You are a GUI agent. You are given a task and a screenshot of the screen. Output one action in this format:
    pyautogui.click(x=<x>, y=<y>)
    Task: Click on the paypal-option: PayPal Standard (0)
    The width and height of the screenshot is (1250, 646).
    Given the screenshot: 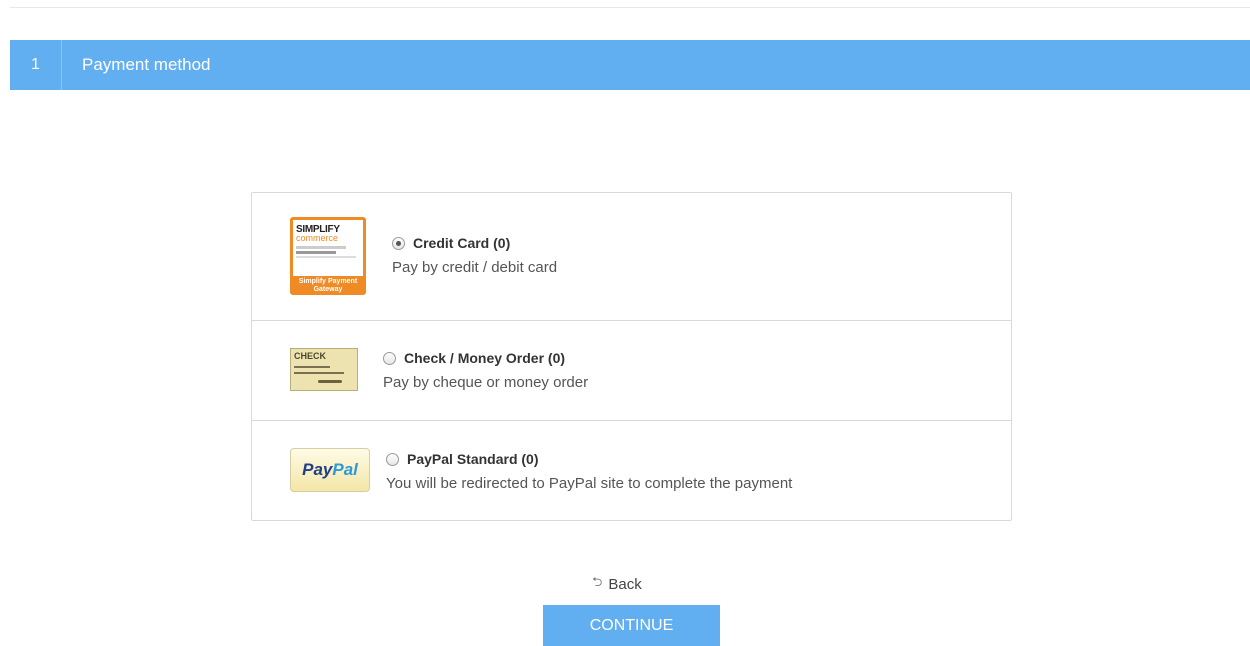 What is the action you would take?
    pyautogui.click(x=589, y=459)
    